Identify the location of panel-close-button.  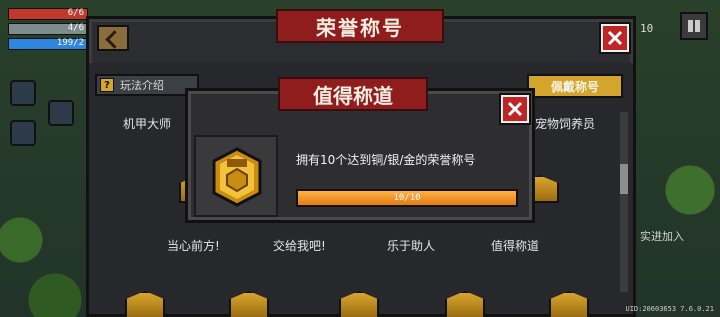
(615, 38).